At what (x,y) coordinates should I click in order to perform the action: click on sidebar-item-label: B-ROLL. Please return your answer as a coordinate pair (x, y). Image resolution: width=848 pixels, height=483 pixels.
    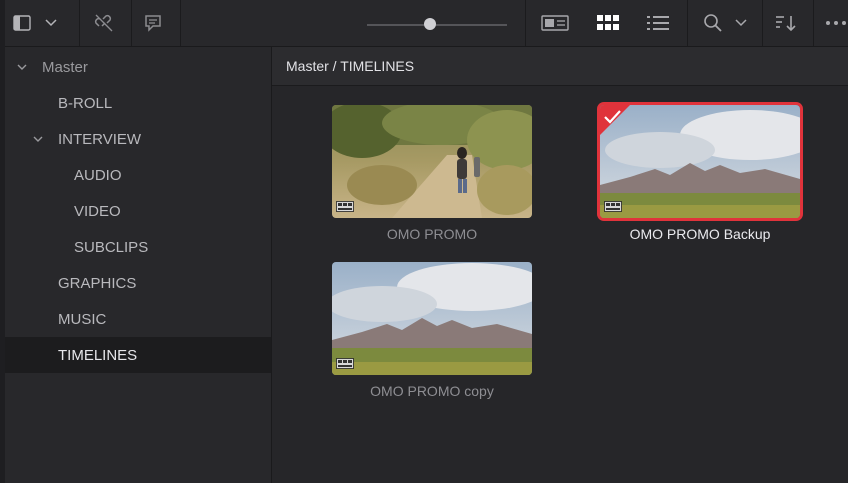
    Looking at the image, I should click on (85, 103).